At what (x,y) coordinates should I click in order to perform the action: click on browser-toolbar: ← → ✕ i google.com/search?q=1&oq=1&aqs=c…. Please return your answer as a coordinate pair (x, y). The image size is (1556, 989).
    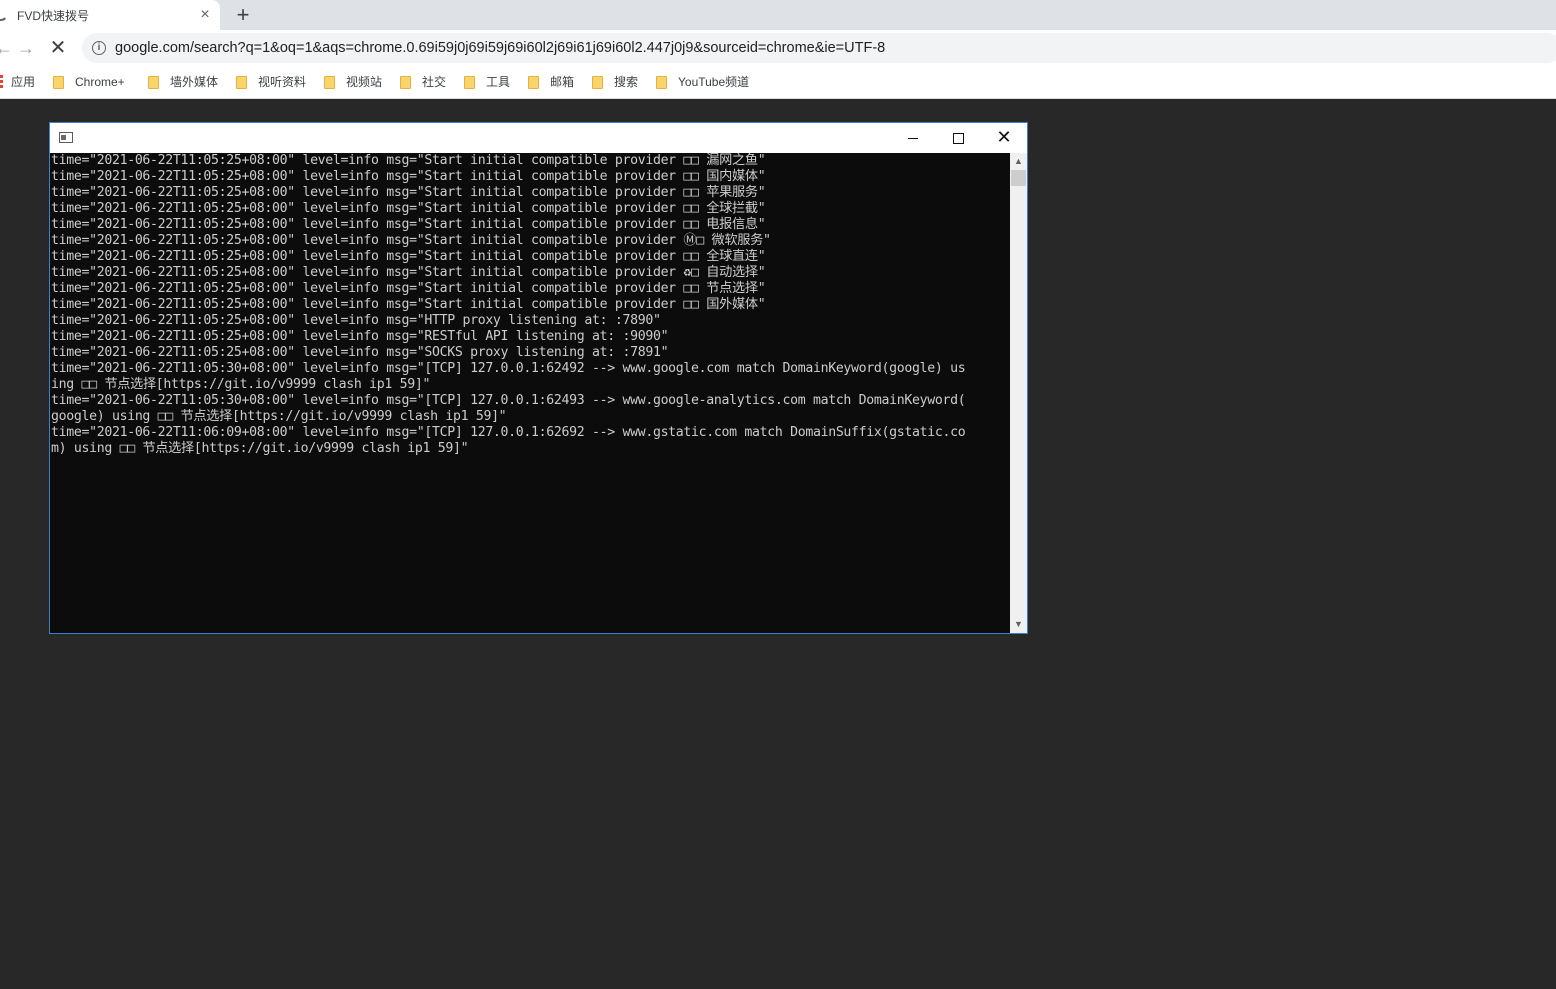
    Looking at the image, I should click on (778, 48).